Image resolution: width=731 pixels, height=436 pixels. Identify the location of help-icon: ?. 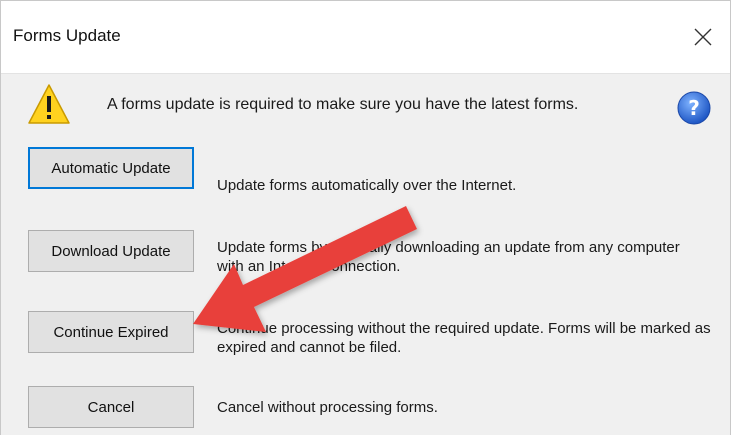
(694, 108).